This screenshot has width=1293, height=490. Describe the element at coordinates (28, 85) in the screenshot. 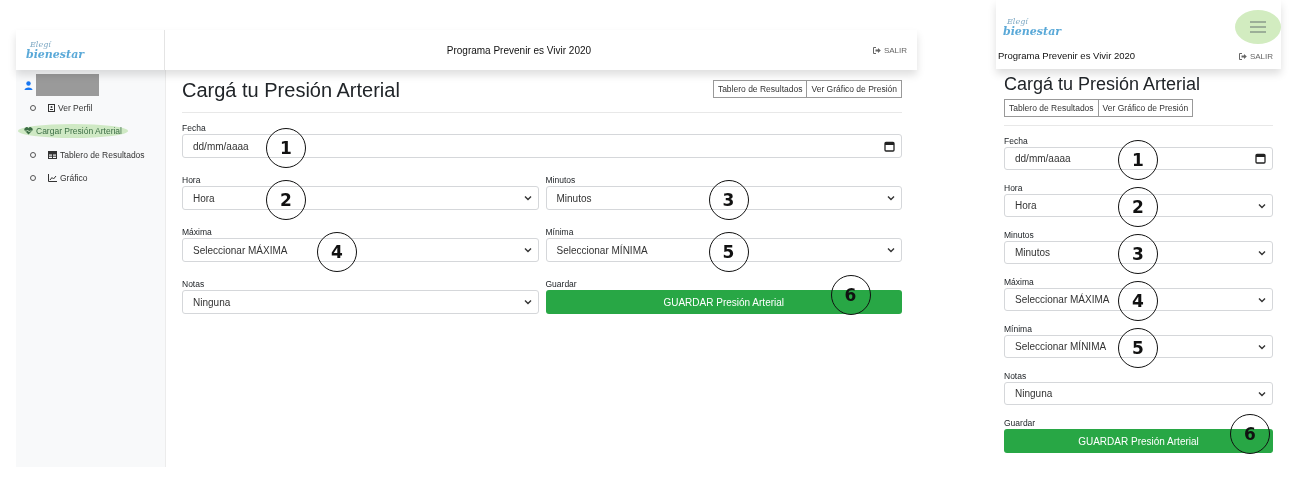

I see `user-icon` at that location.